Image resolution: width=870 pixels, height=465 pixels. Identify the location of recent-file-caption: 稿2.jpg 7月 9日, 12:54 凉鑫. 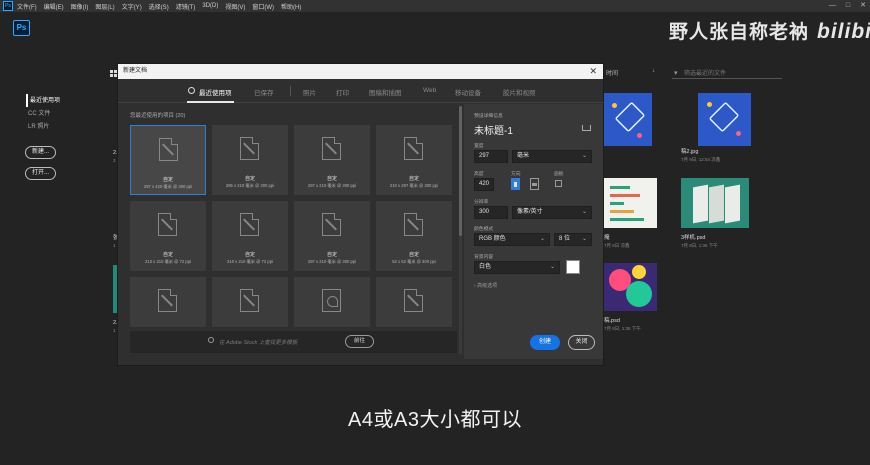
(701, 155).